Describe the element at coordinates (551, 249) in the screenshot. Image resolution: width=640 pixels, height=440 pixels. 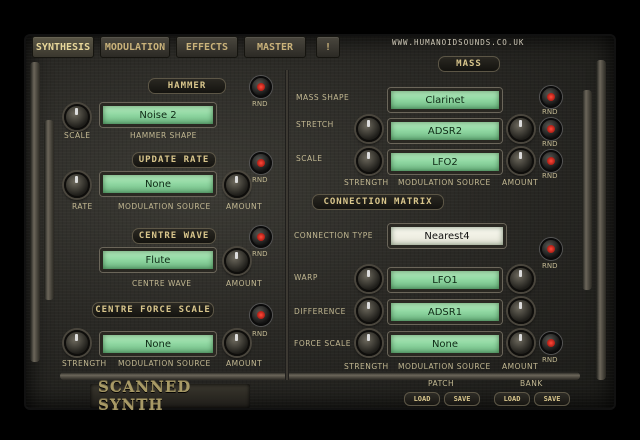
I see `matrix-rnd-button` at that location.